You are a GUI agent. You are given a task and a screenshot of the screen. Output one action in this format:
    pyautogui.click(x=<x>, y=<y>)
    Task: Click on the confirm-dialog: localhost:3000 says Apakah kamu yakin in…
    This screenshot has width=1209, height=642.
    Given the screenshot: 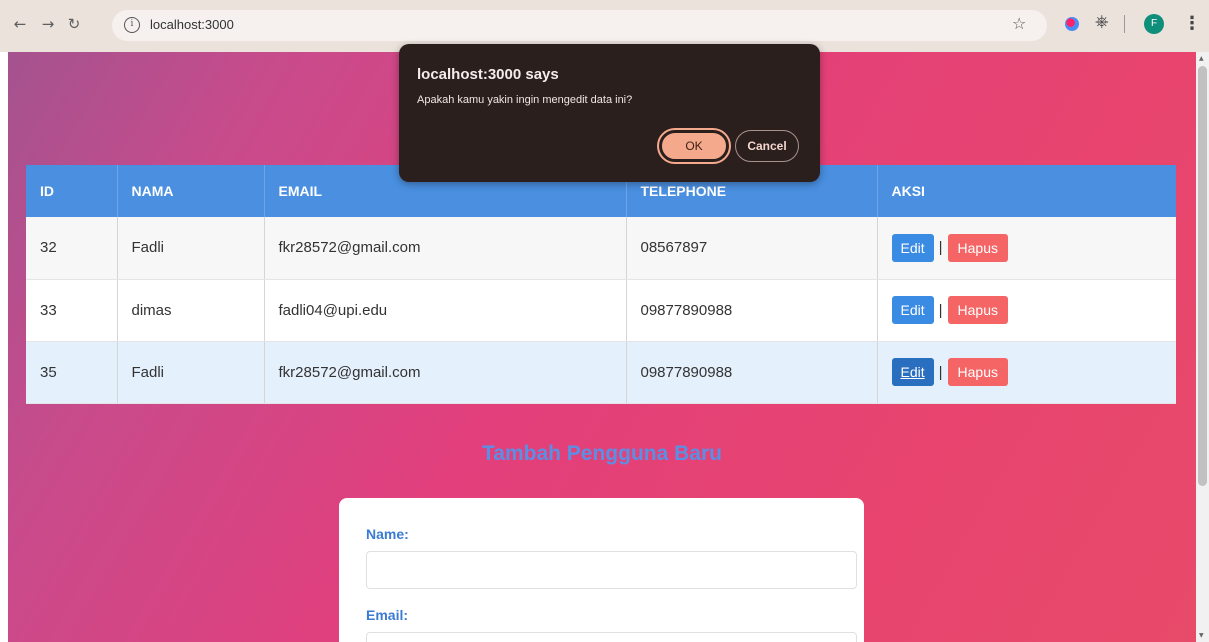 What is the action you would take?
    pyautogui.click(x=609, y=113)
    